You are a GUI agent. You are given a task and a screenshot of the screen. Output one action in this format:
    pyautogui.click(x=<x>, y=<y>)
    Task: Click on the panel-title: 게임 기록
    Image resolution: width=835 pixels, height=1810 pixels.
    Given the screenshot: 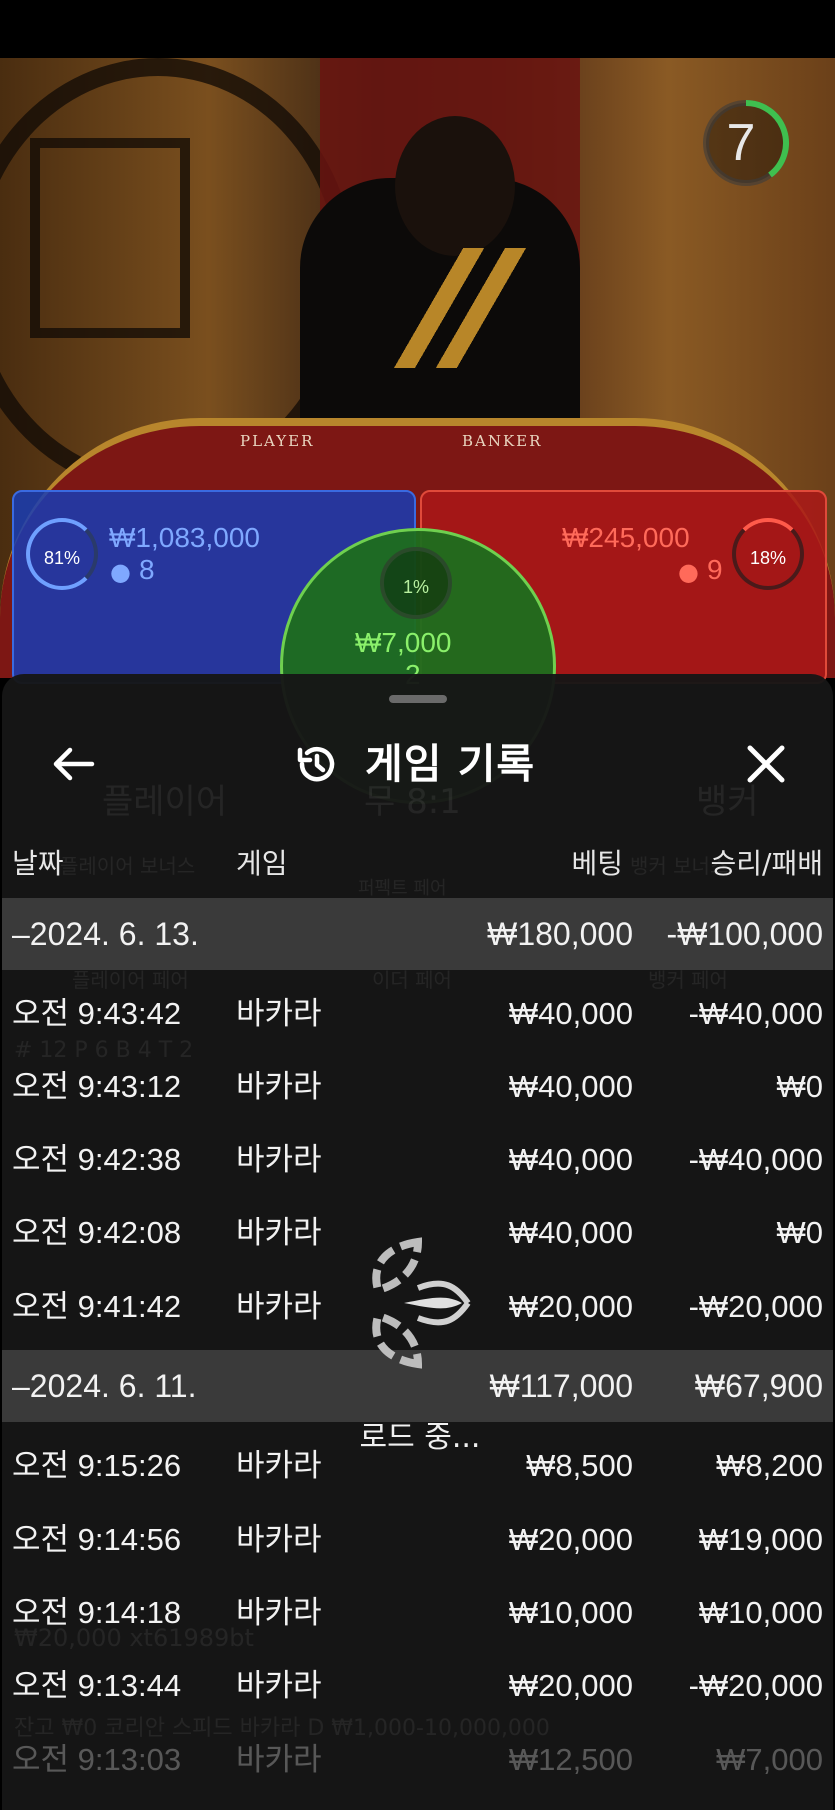 What is the action you would take?
    pyautogui.click(x=450, y=764)
    